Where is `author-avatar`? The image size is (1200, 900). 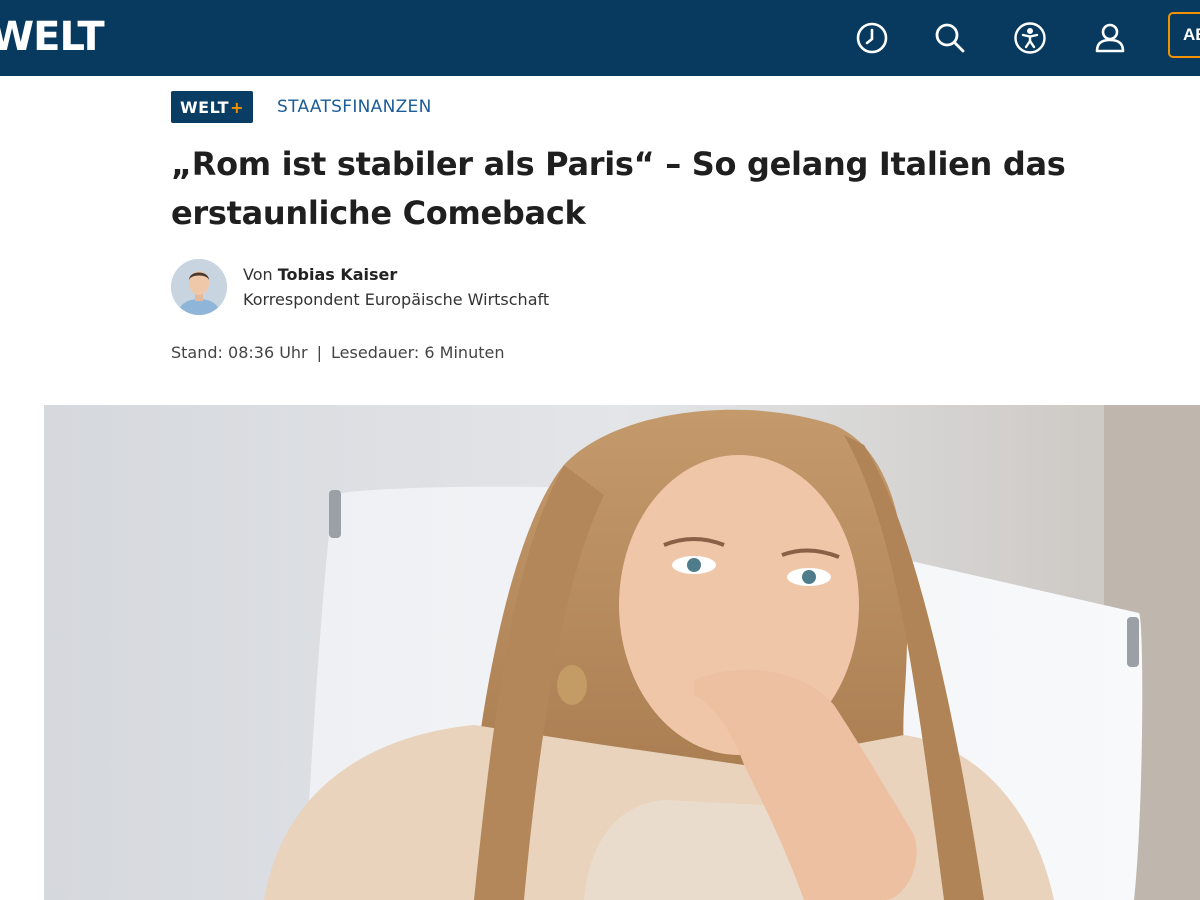 author-avatar is located at coordinates (199, 287).